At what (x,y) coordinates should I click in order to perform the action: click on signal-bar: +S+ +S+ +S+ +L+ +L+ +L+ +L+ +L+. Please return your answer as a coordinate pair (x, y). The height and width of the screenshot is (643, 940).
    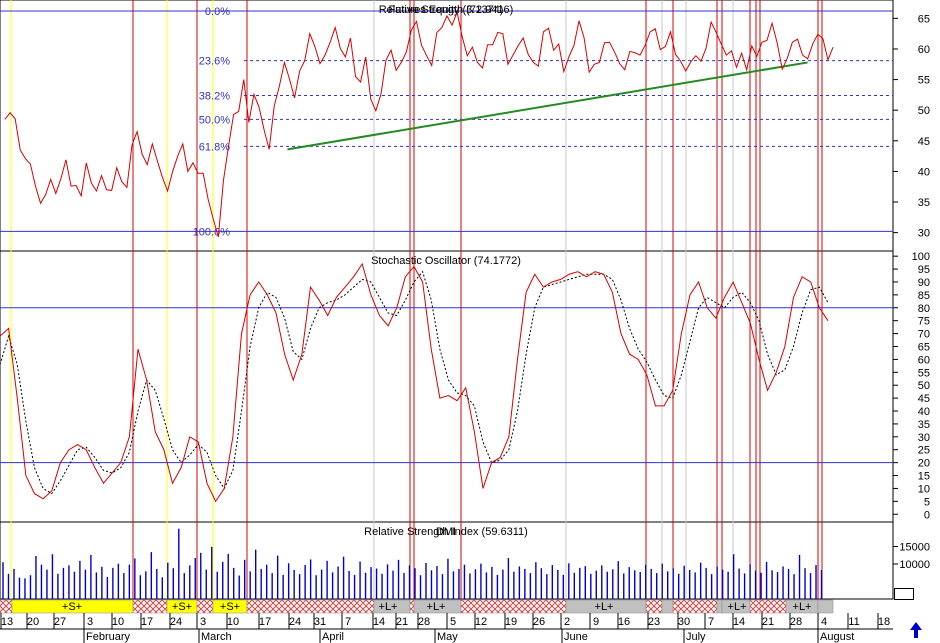
    Looking at the image, I should click on (417, 606).